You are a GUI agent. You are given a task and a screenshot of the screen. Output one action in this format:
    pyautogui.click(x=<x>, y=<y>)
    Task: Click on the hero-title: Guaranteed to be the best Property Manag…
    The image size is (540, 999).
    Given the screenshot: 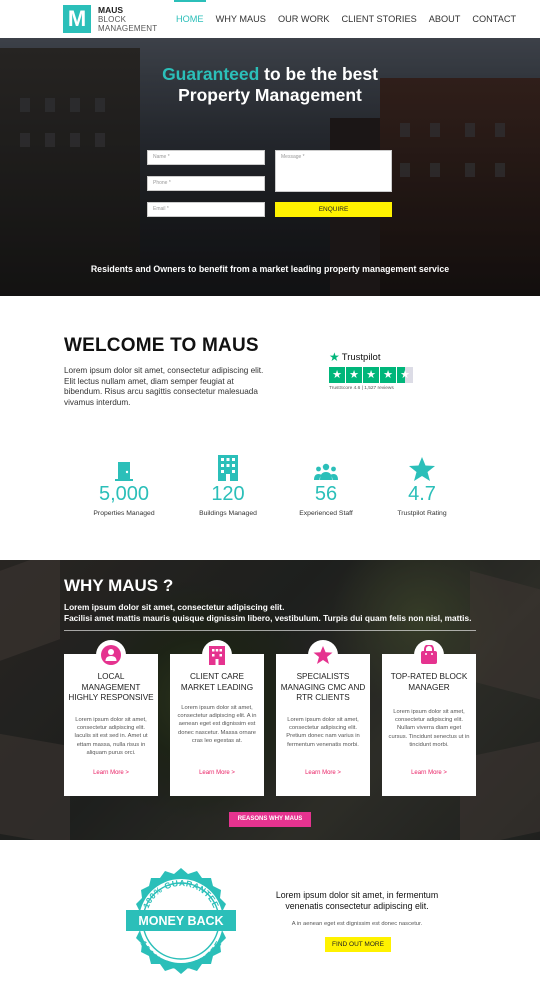 What is the action you would take?
    pyautogui.click(x=270, y=85)
    